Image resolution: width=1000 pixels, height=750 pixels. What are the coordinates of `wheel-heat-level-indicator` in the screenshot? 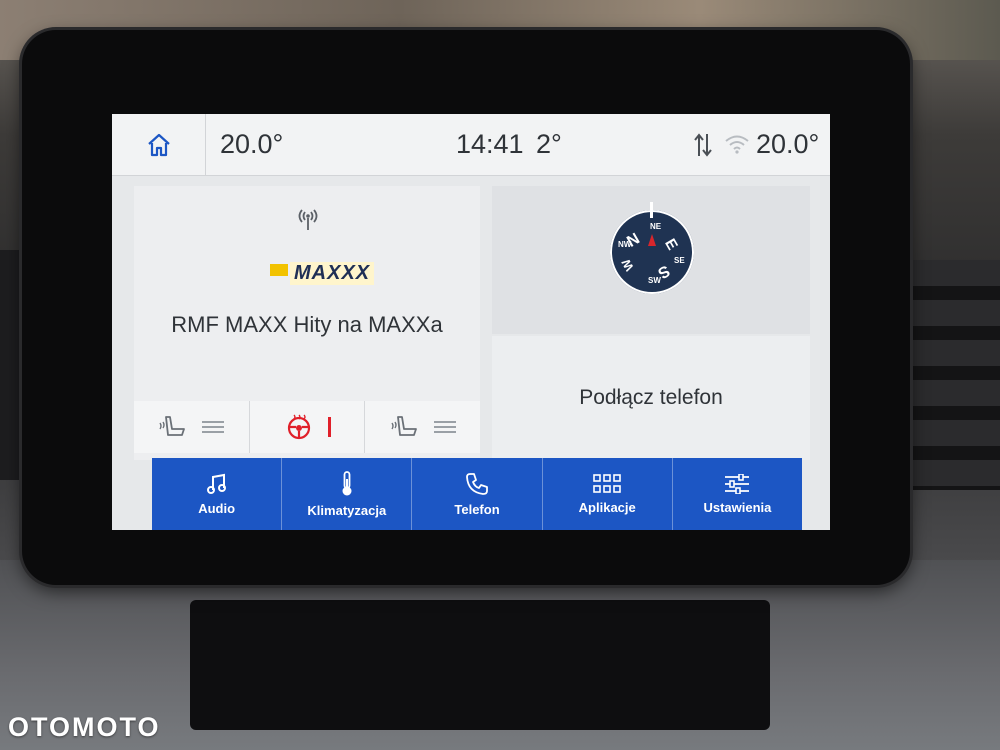 It's located at (329, 427).